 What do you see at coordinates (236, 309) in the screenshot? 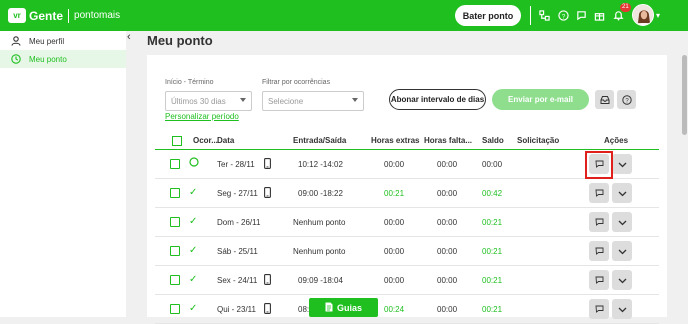
I see `row-date: Qui - 23/11` at bounding box center [236, 309].